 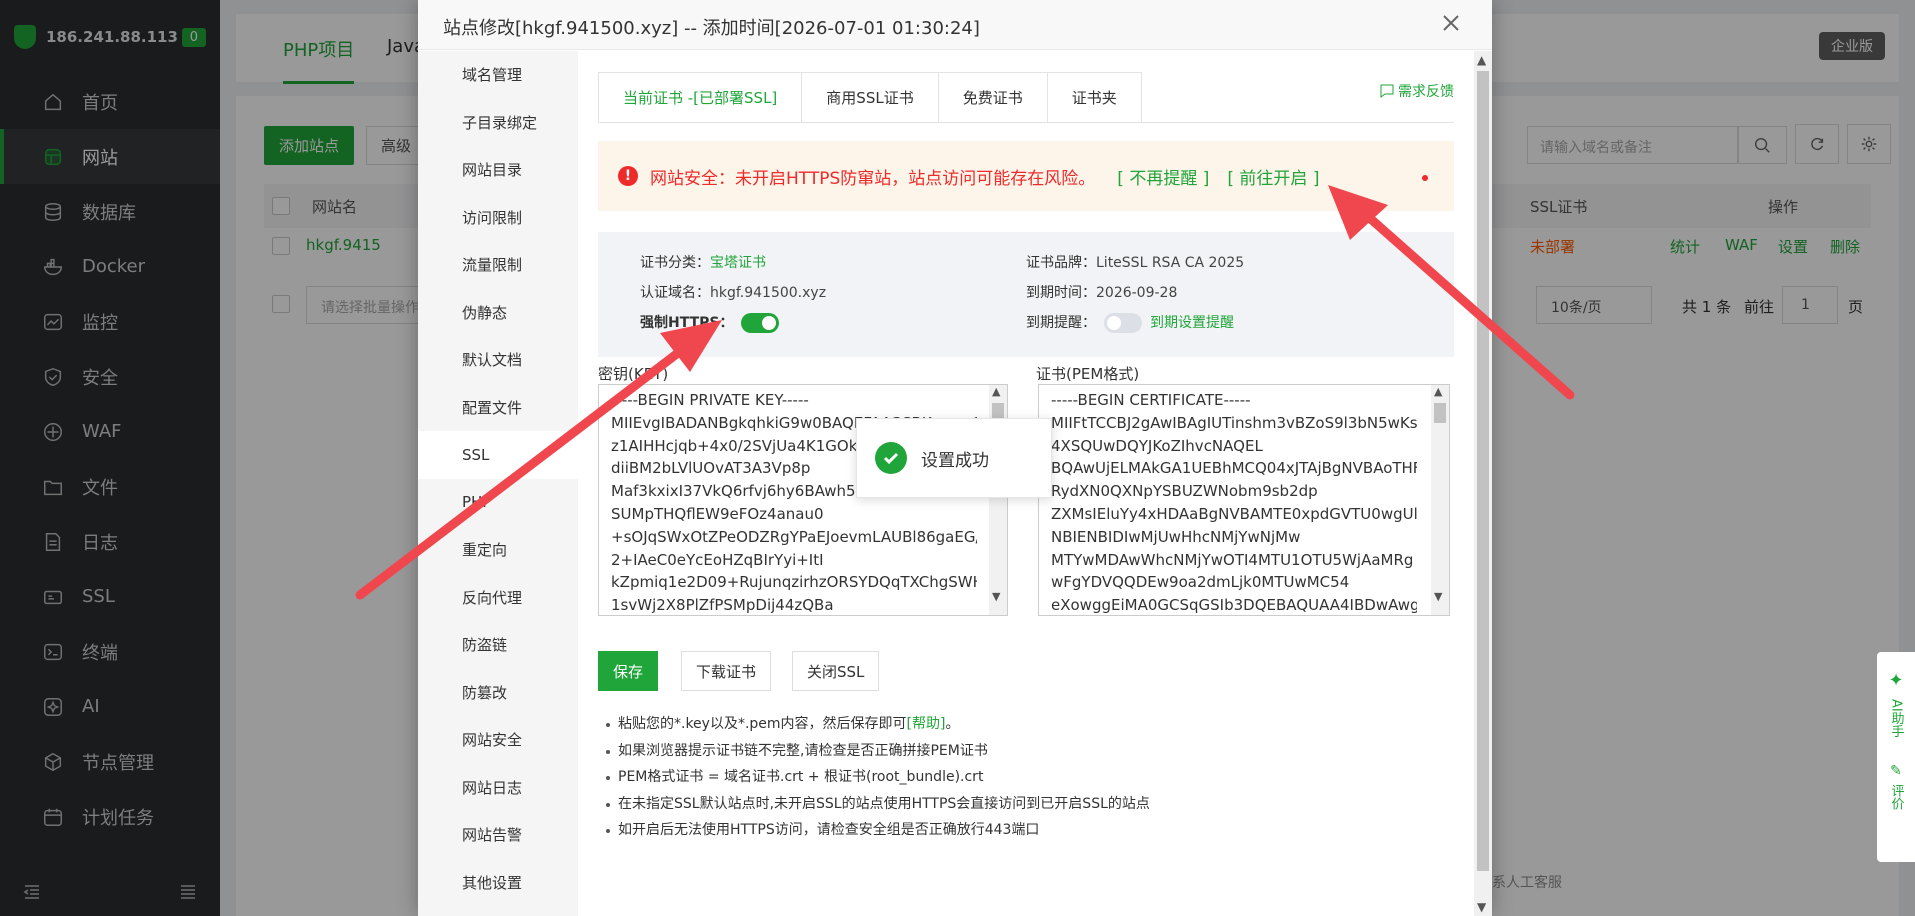 What do you see at coordinates (873, 178) in the screenshot?
I see `alert-text: 网站安全：未开启HTTPS防窜站，站点访问可能存在风险。` at bounding box center [873, 178].